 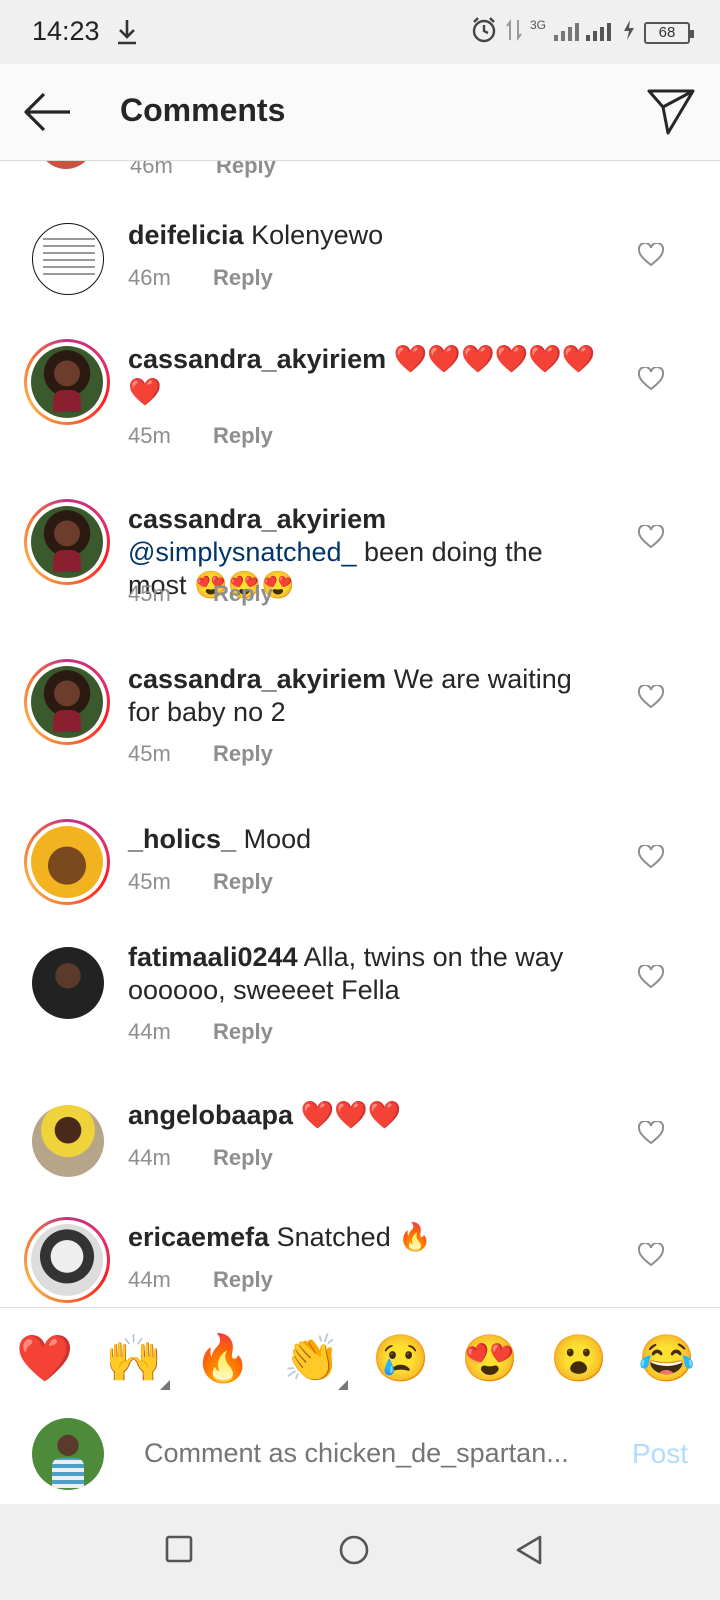 I want to click on comment-username: angelobaapa, so click(x=210, y=1115).